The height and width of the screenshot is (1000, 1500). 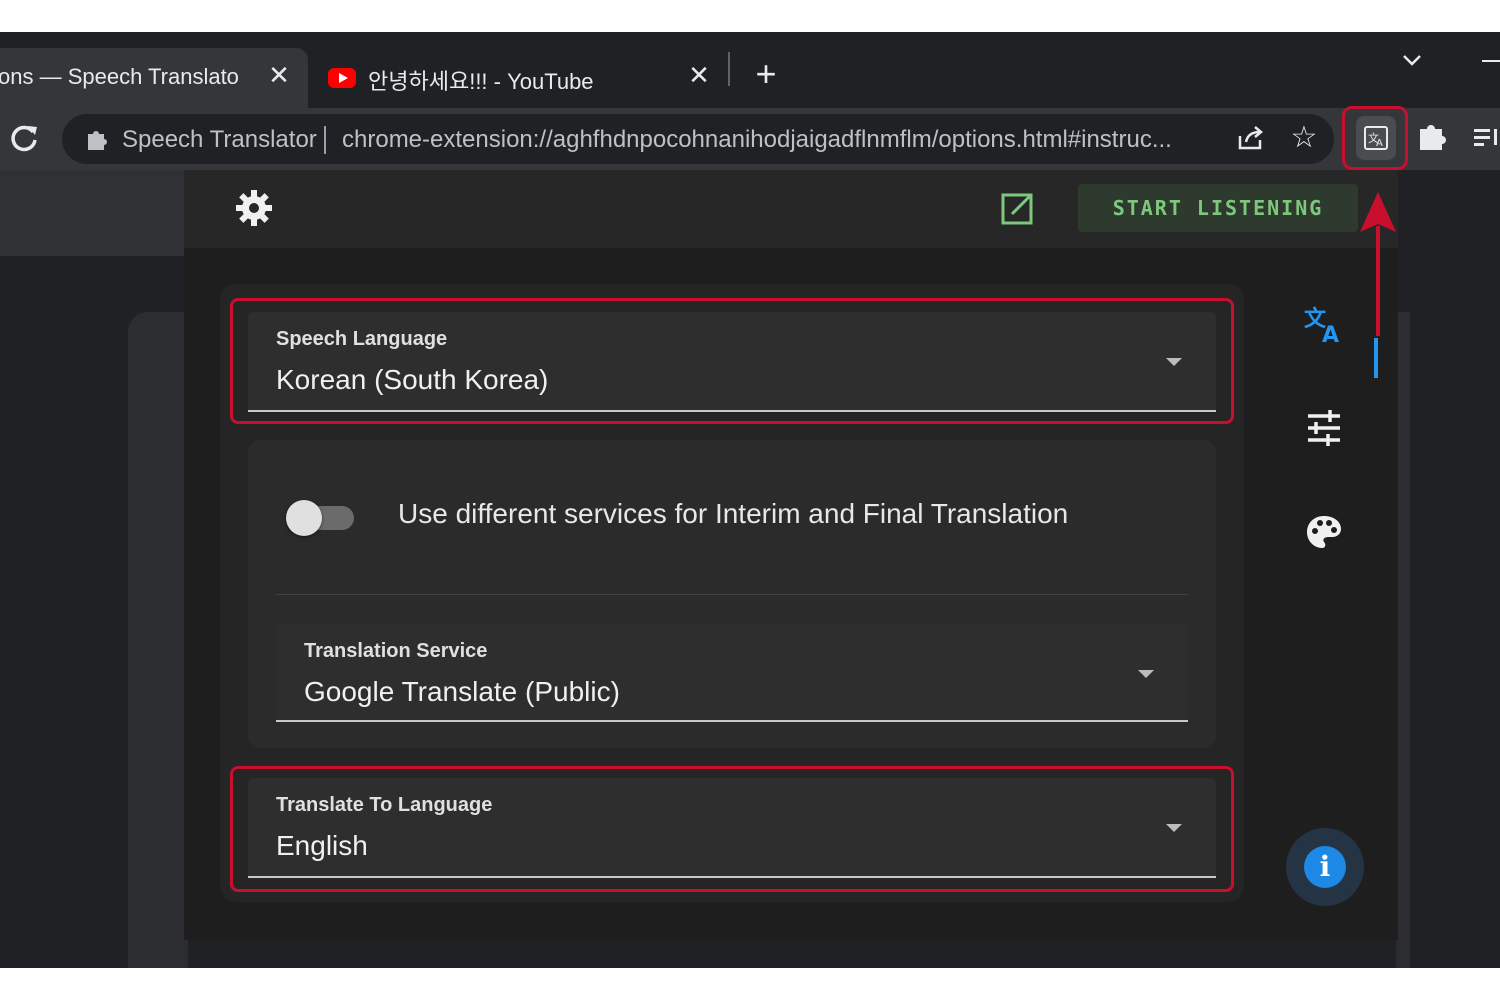 I want to click on translate-icon: 文 A, so click(x=1324, y=325).